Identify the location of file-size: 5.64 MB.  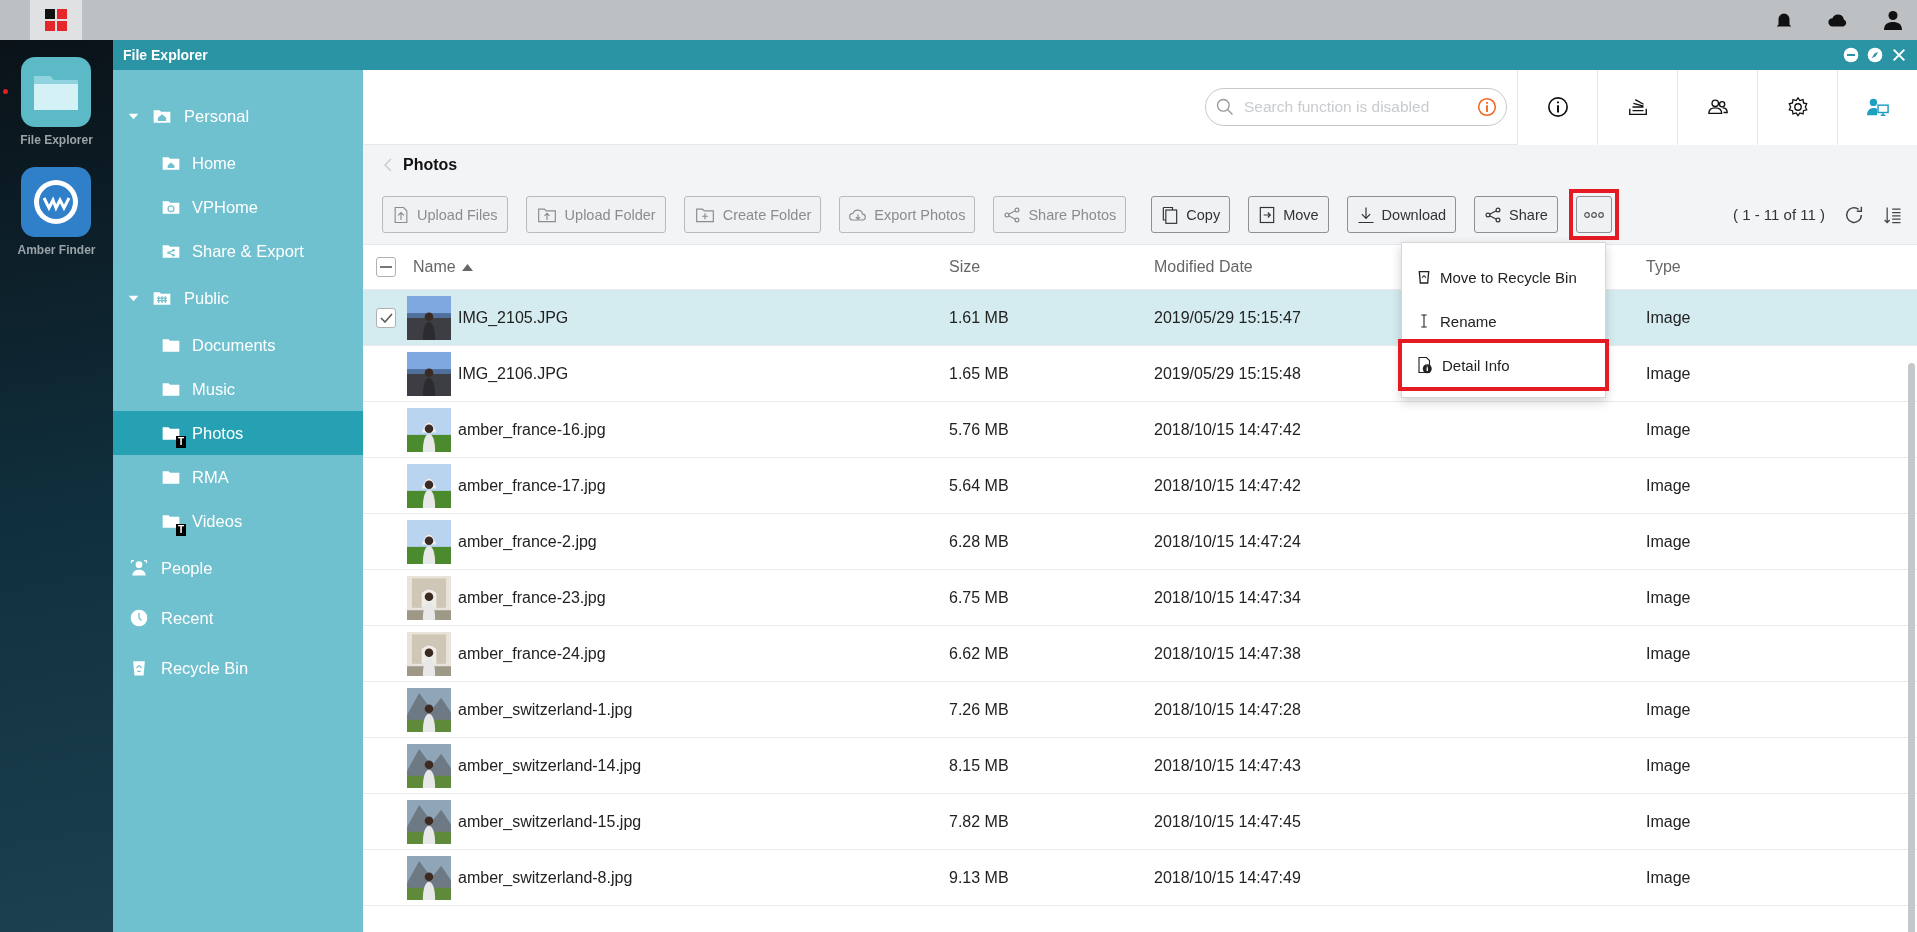
(979, 485).